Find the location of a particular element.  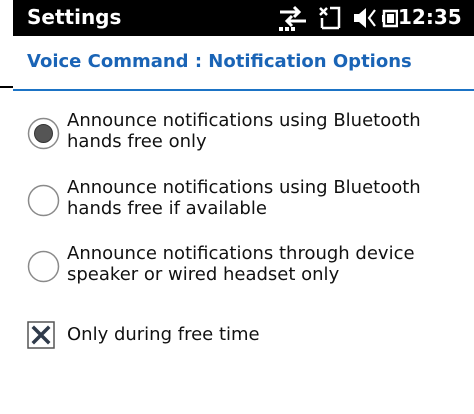

option-label-line1: Announce notifications through device is located at coordinates (241, 253).